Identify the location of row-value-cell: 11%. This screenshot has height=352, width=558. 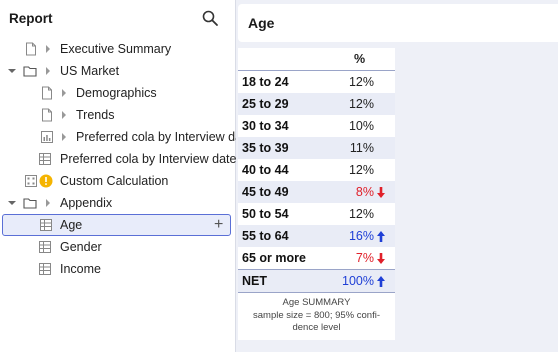
(359, 148).